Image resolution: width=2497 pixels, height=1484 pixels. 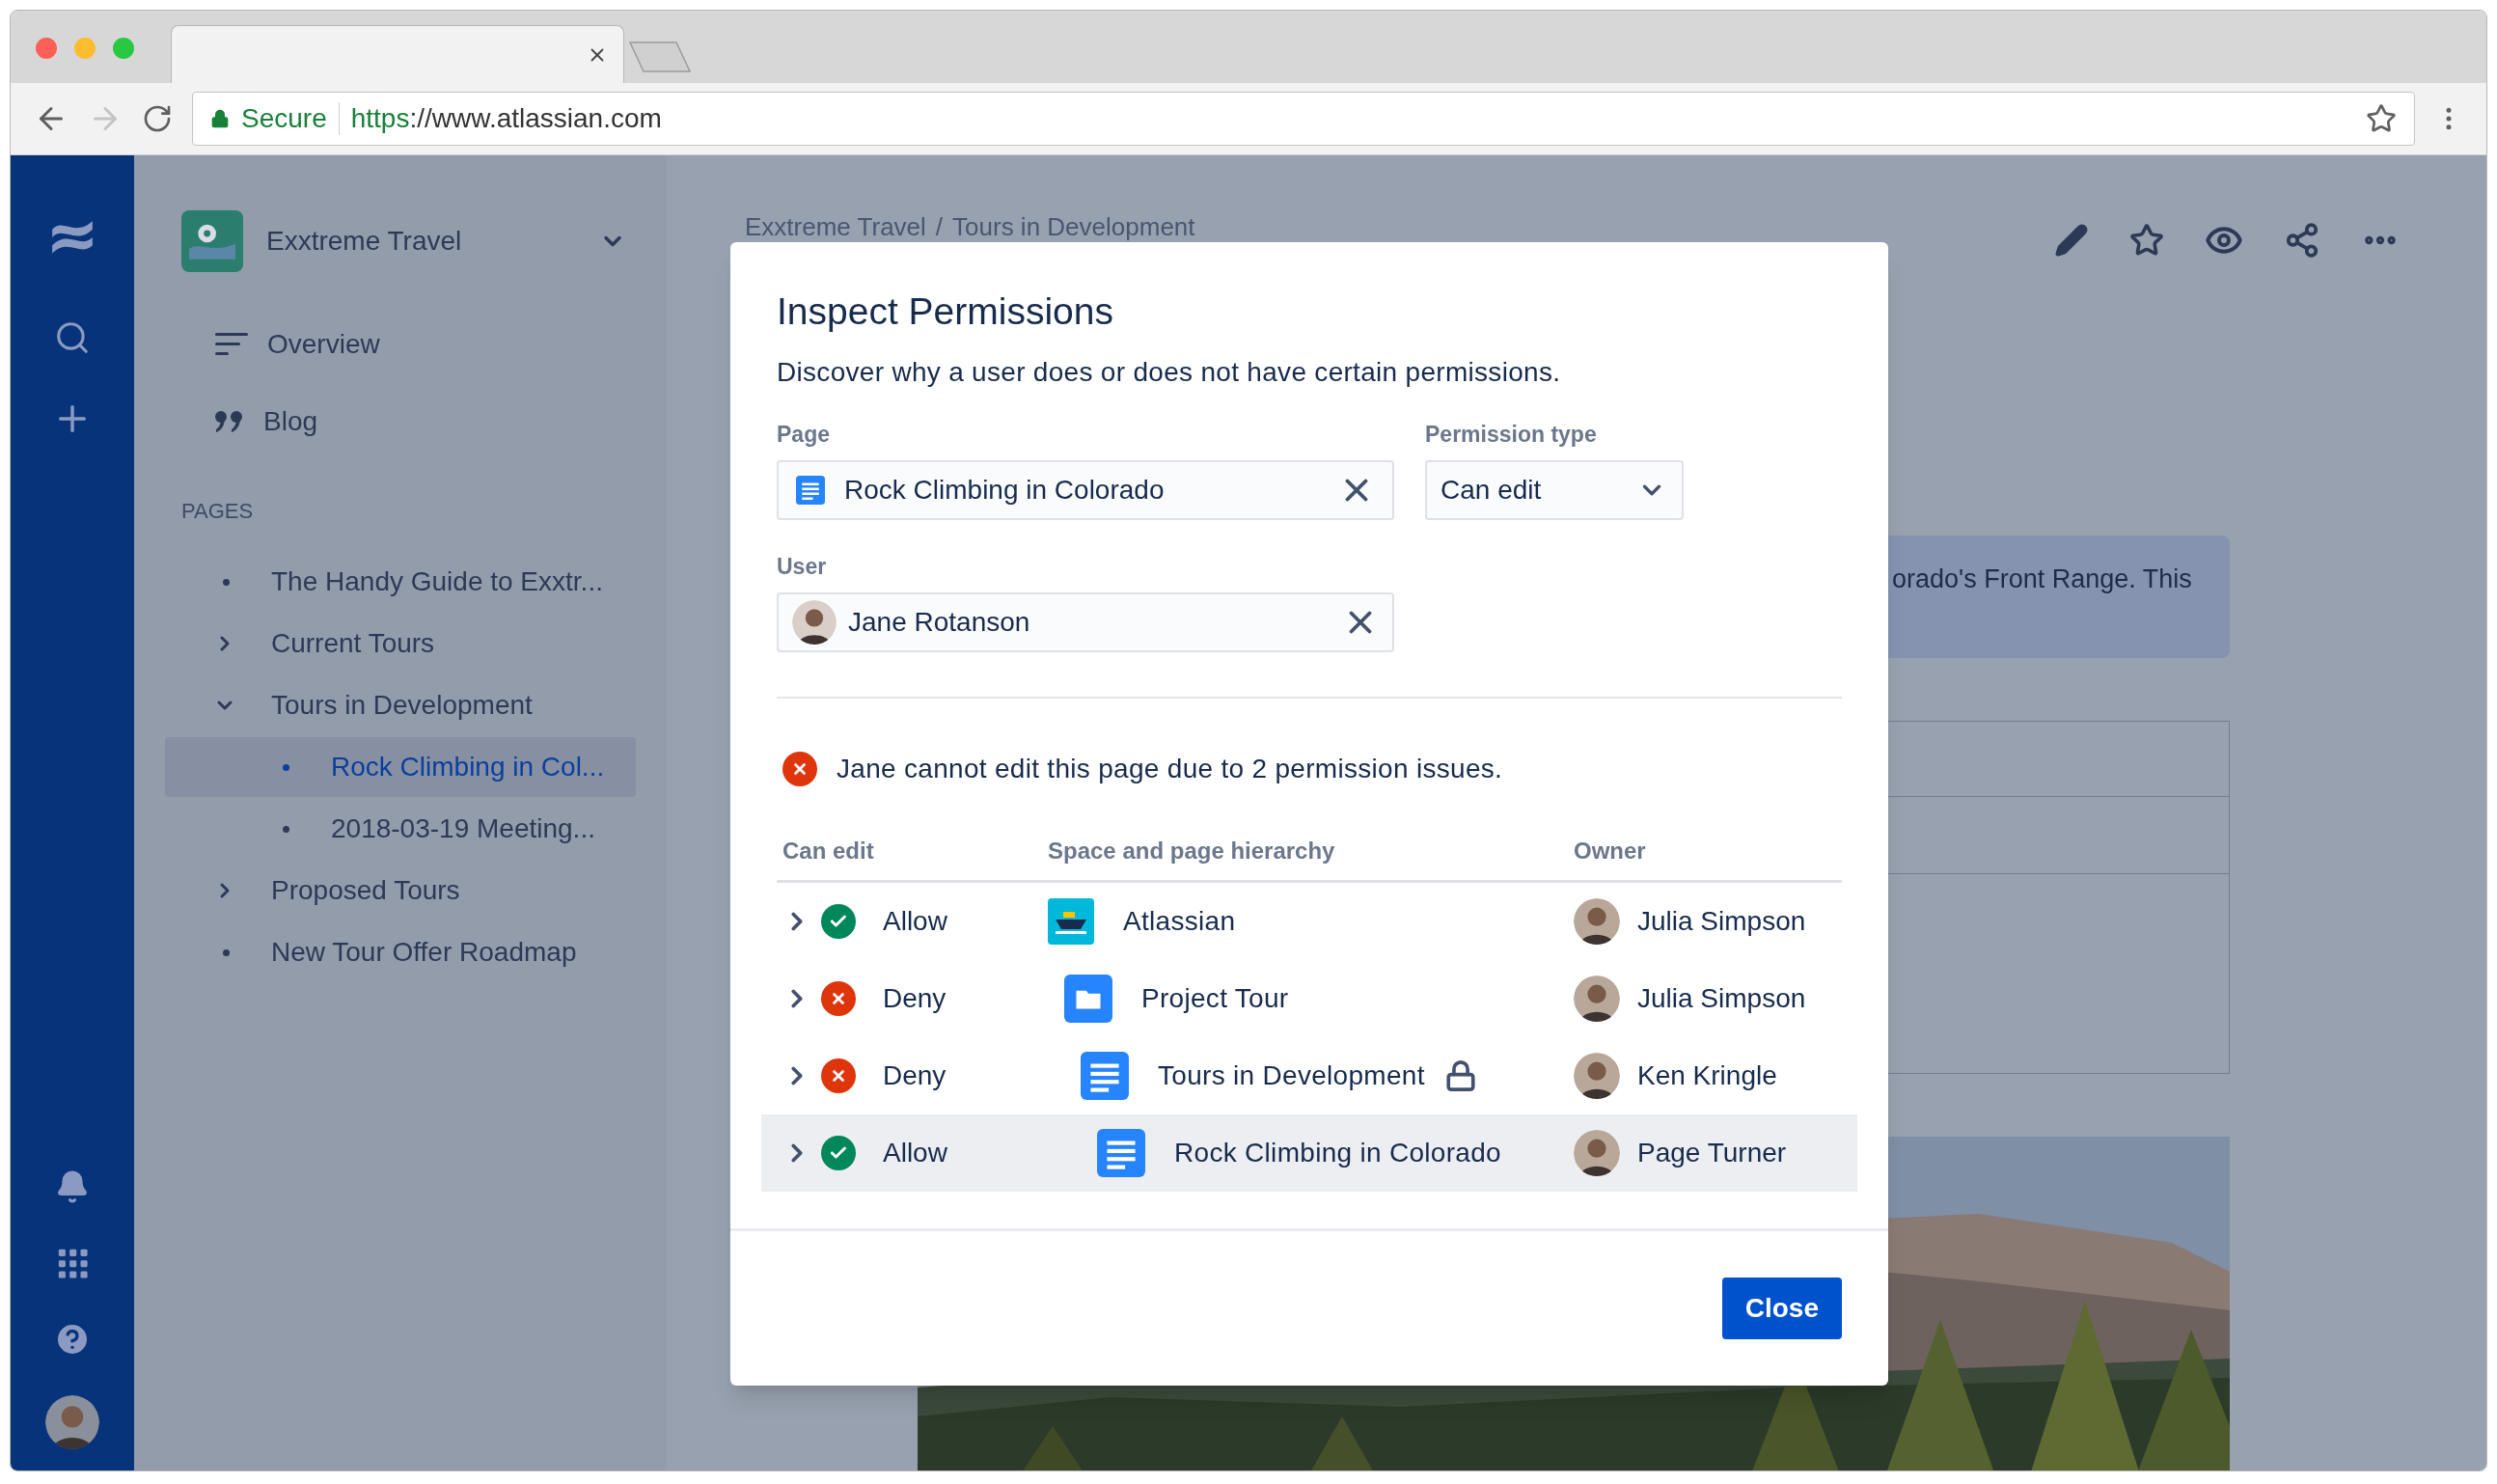 I want to click on dialog-description: Discover why a user does or does not have certain permissions., so click(x=1169, y=372).